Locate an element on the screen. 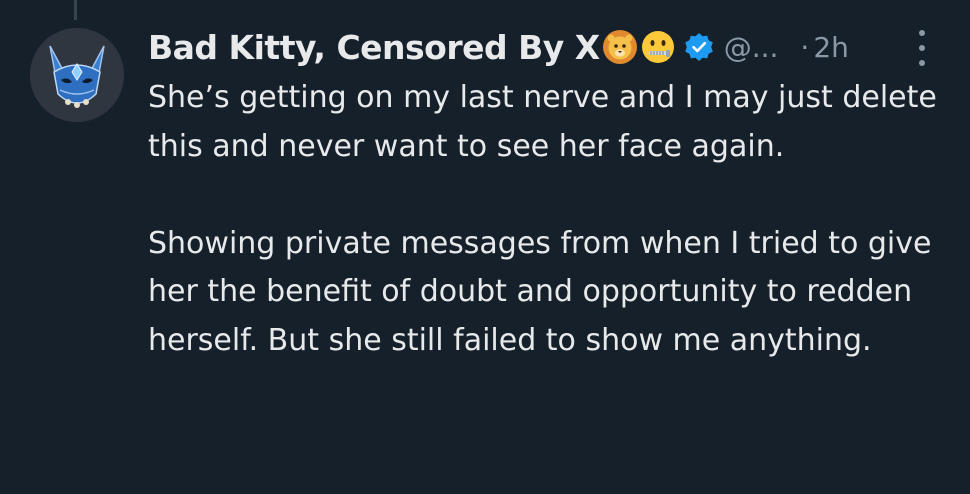 Image resolution: width=970 pixels, height=494 pixels. tweet-timestamp: 2h is located at coordinates (831, 47).